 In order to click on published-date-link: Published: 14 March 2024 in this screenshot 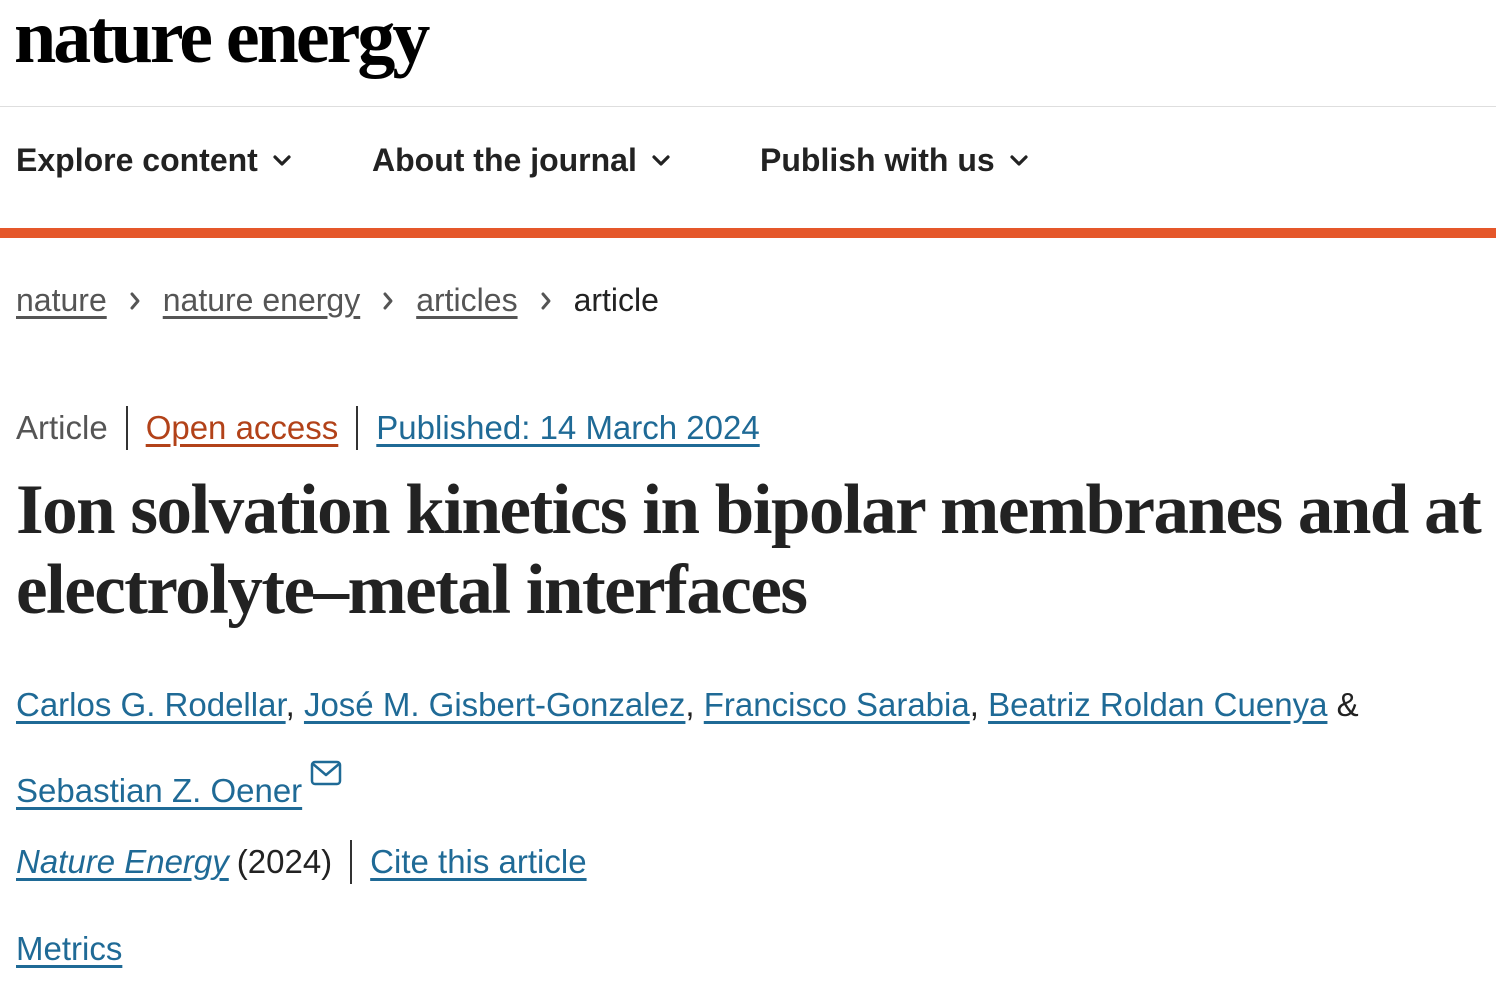, I will do `click(567, 428)`.